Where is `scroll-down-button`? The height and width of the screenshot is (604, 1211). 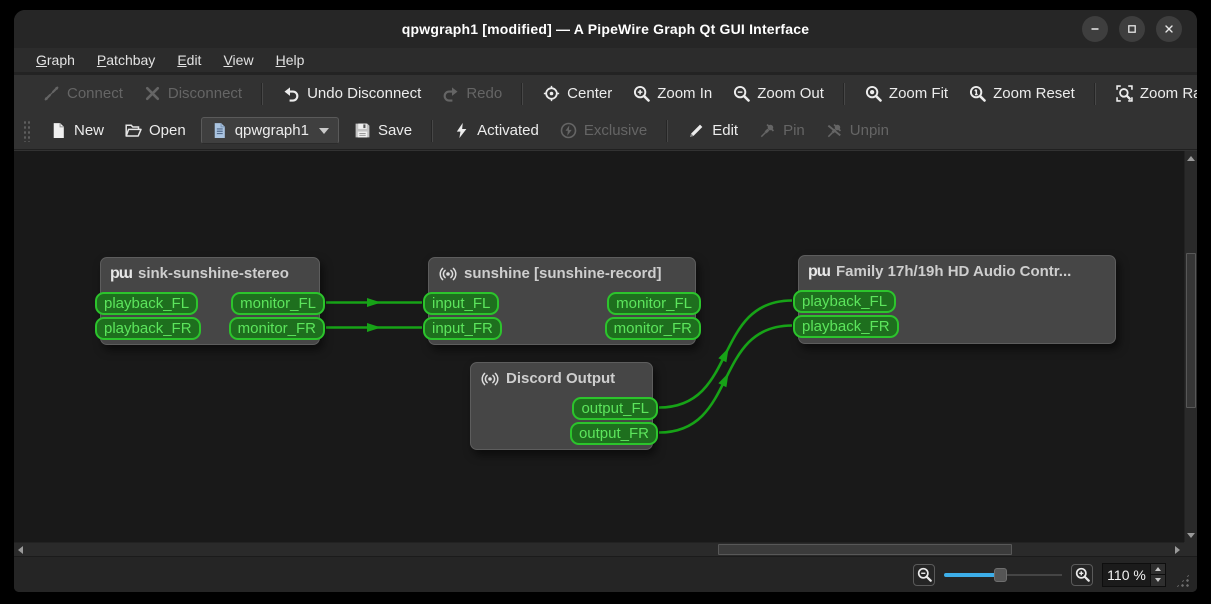
scroll-down-button is located at coordinates (1191, 535).